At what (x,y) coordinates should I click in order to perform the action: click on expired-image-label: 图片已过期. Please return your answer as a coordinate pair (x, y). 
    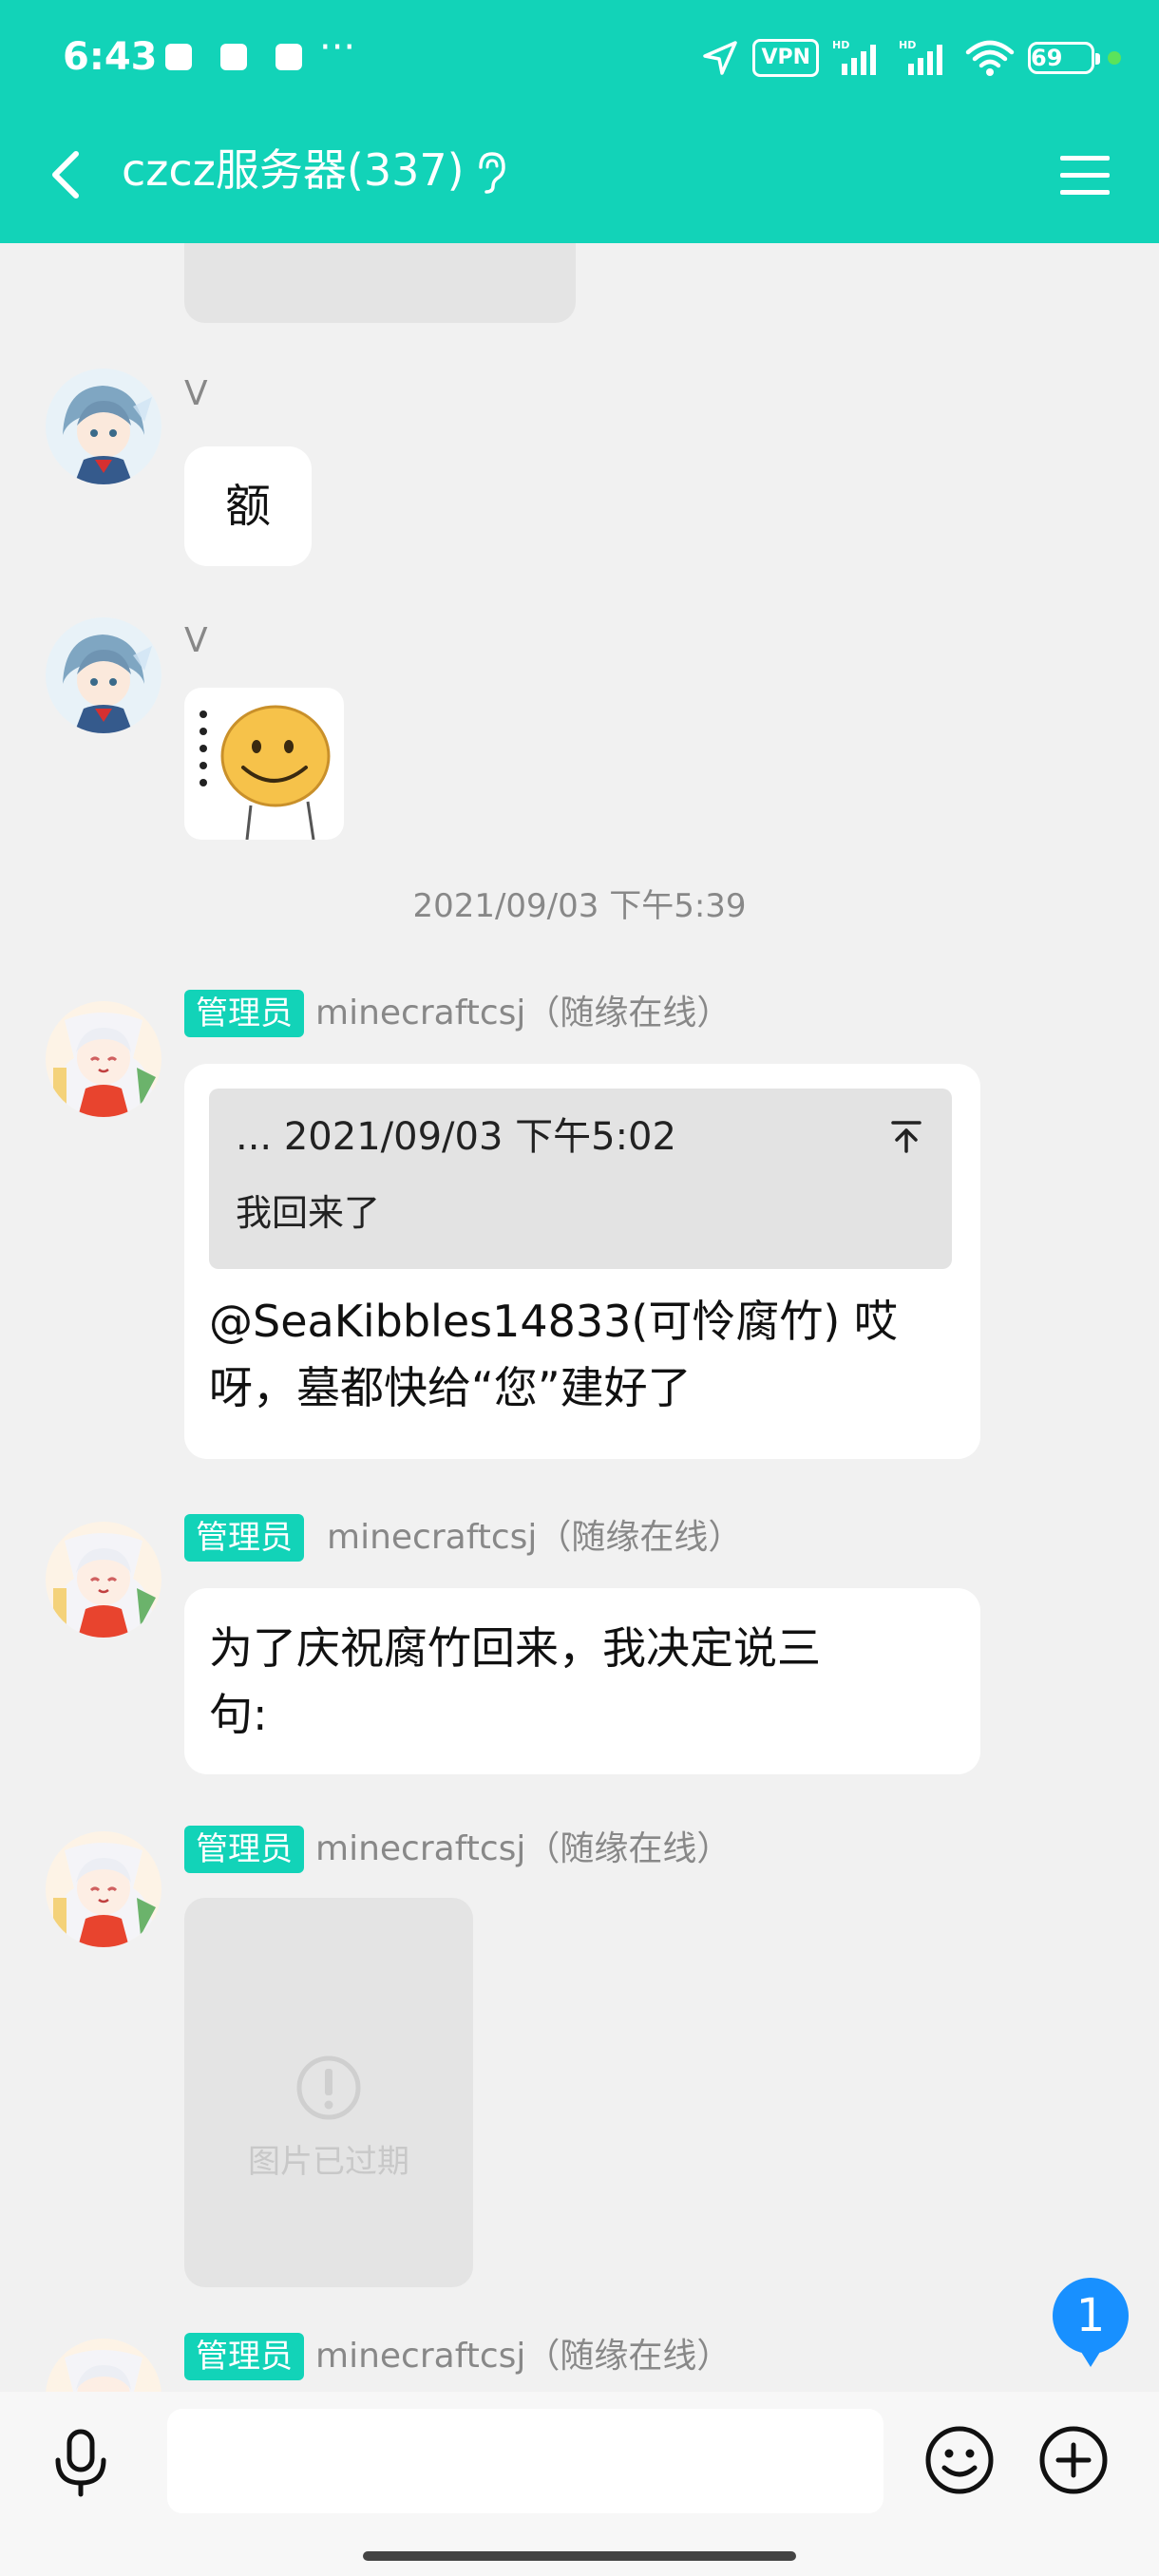
    Looking at the image, I should click on (328, 2162).